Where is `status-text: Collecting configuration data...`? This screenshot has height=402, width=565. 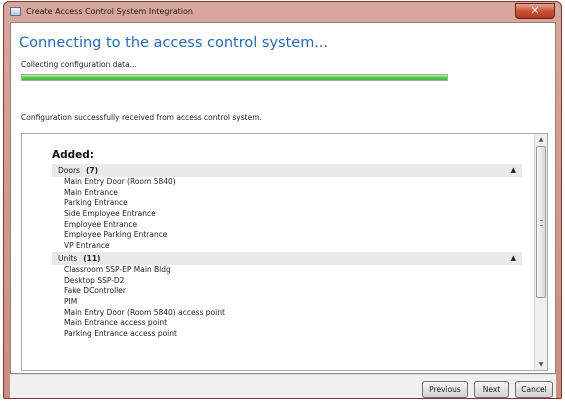
status-text: Collecting configuration data... is located at coordinates (79, 64).